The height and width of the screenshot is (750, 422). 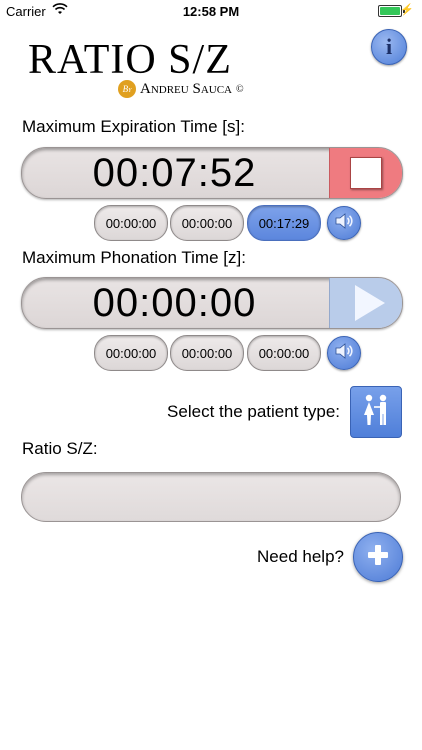 I want to click on phonation-timer-display: 00:00:00, so click(x=174, y=303).